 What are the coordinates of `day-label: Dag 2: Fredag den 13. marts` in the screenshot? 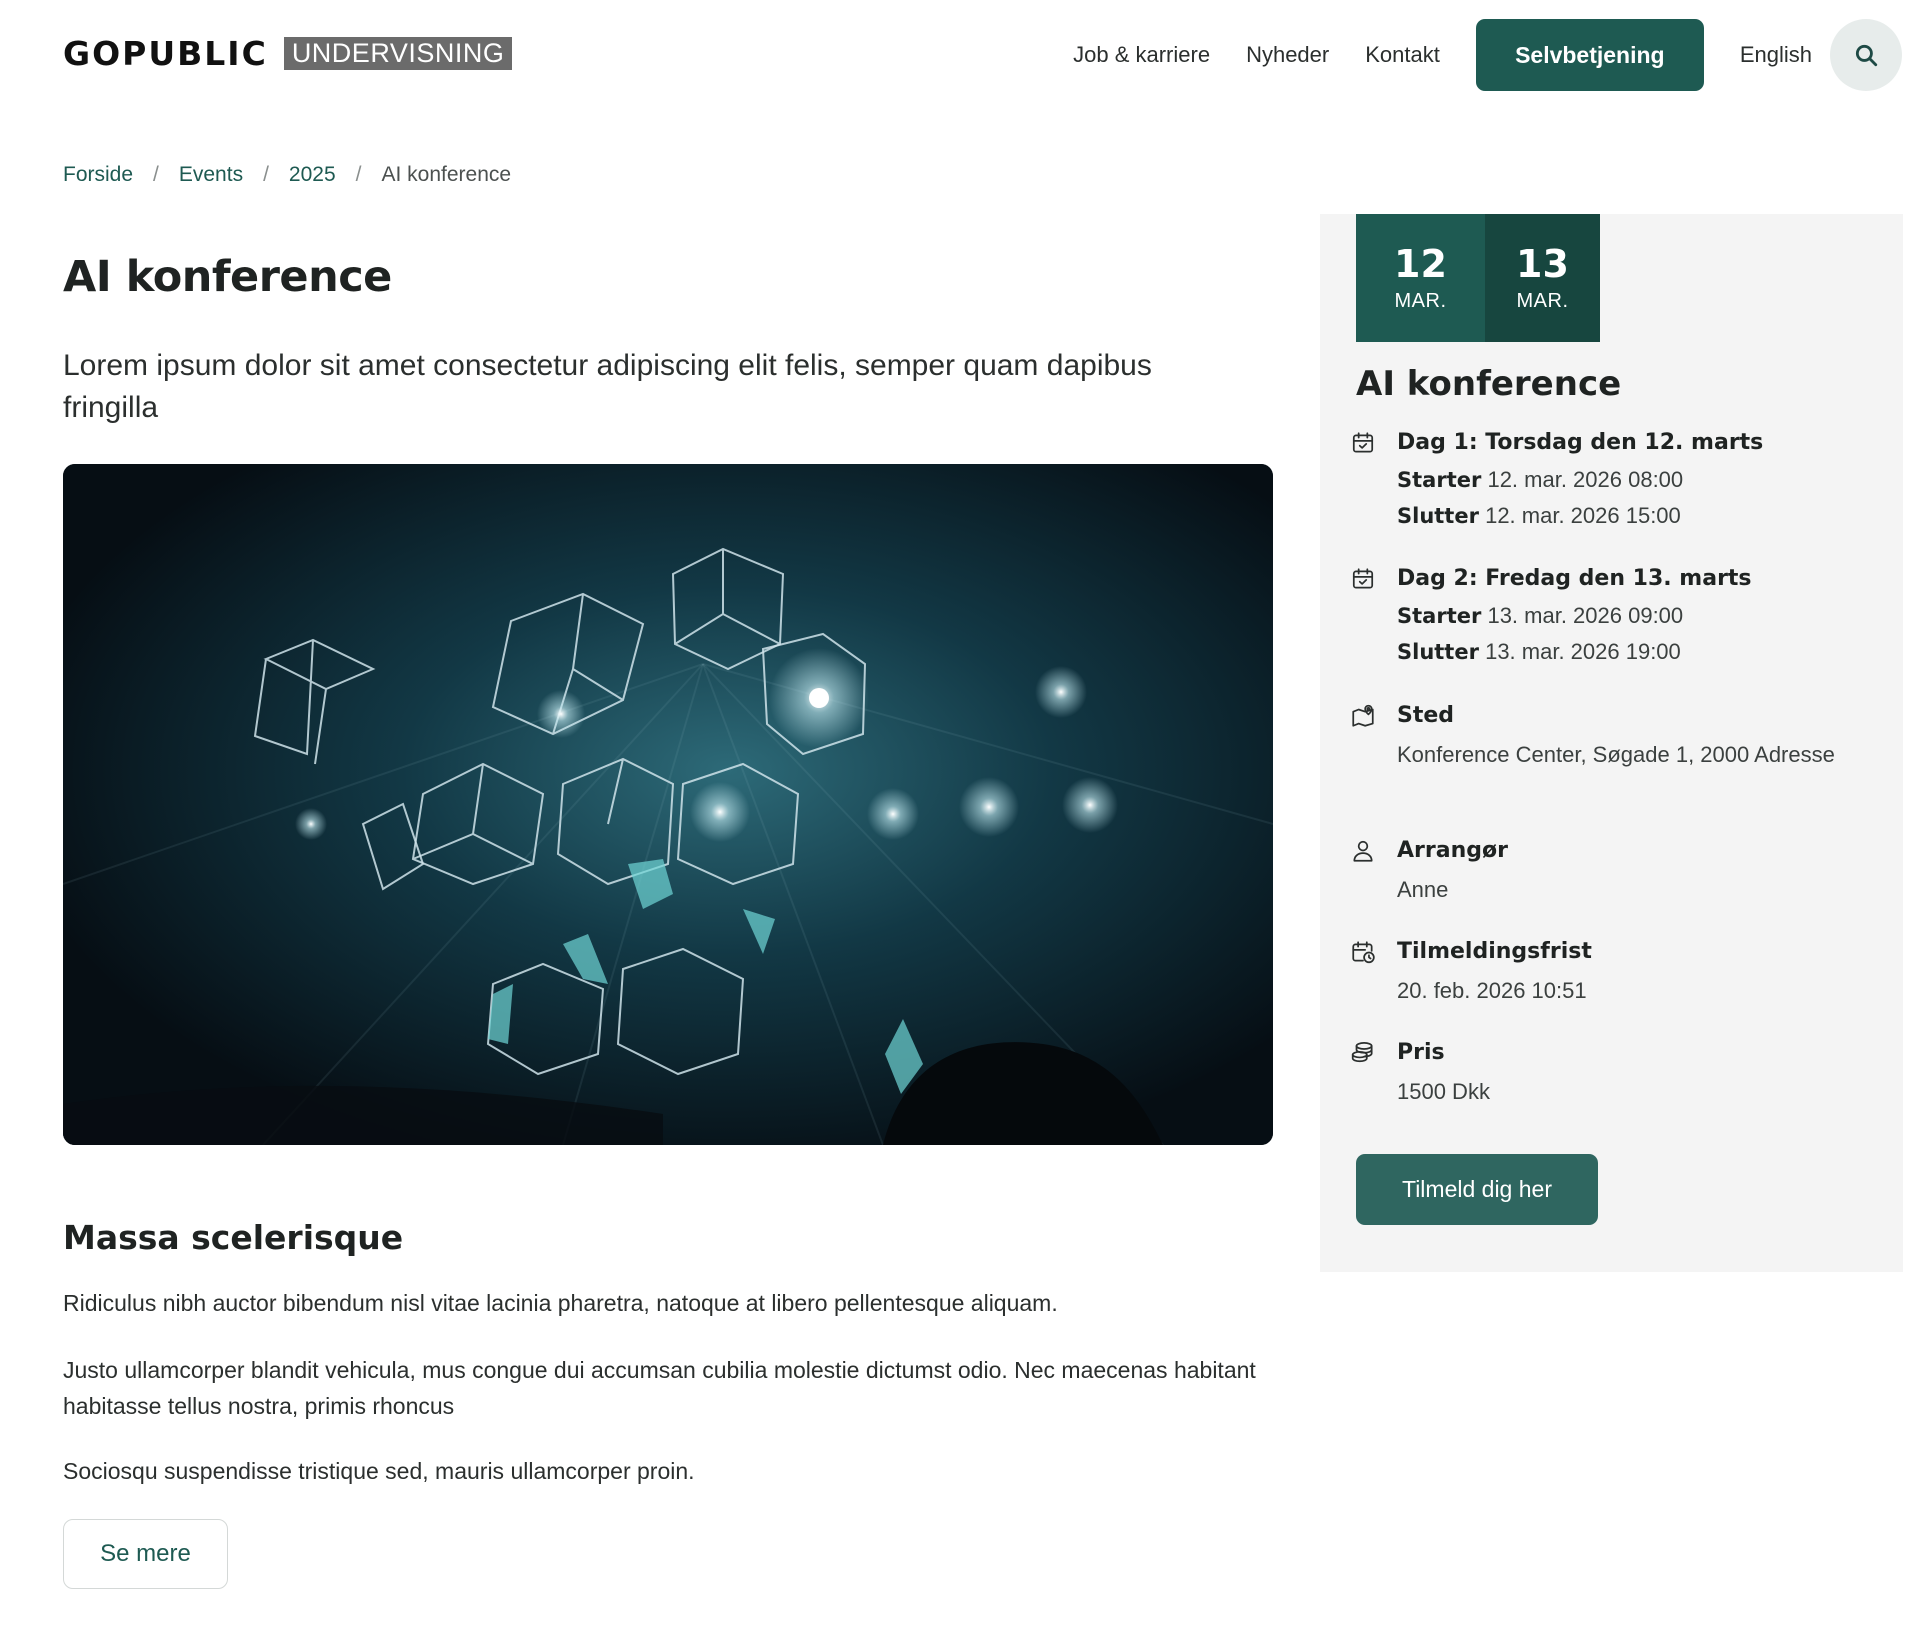 It's located at (1574, 578).